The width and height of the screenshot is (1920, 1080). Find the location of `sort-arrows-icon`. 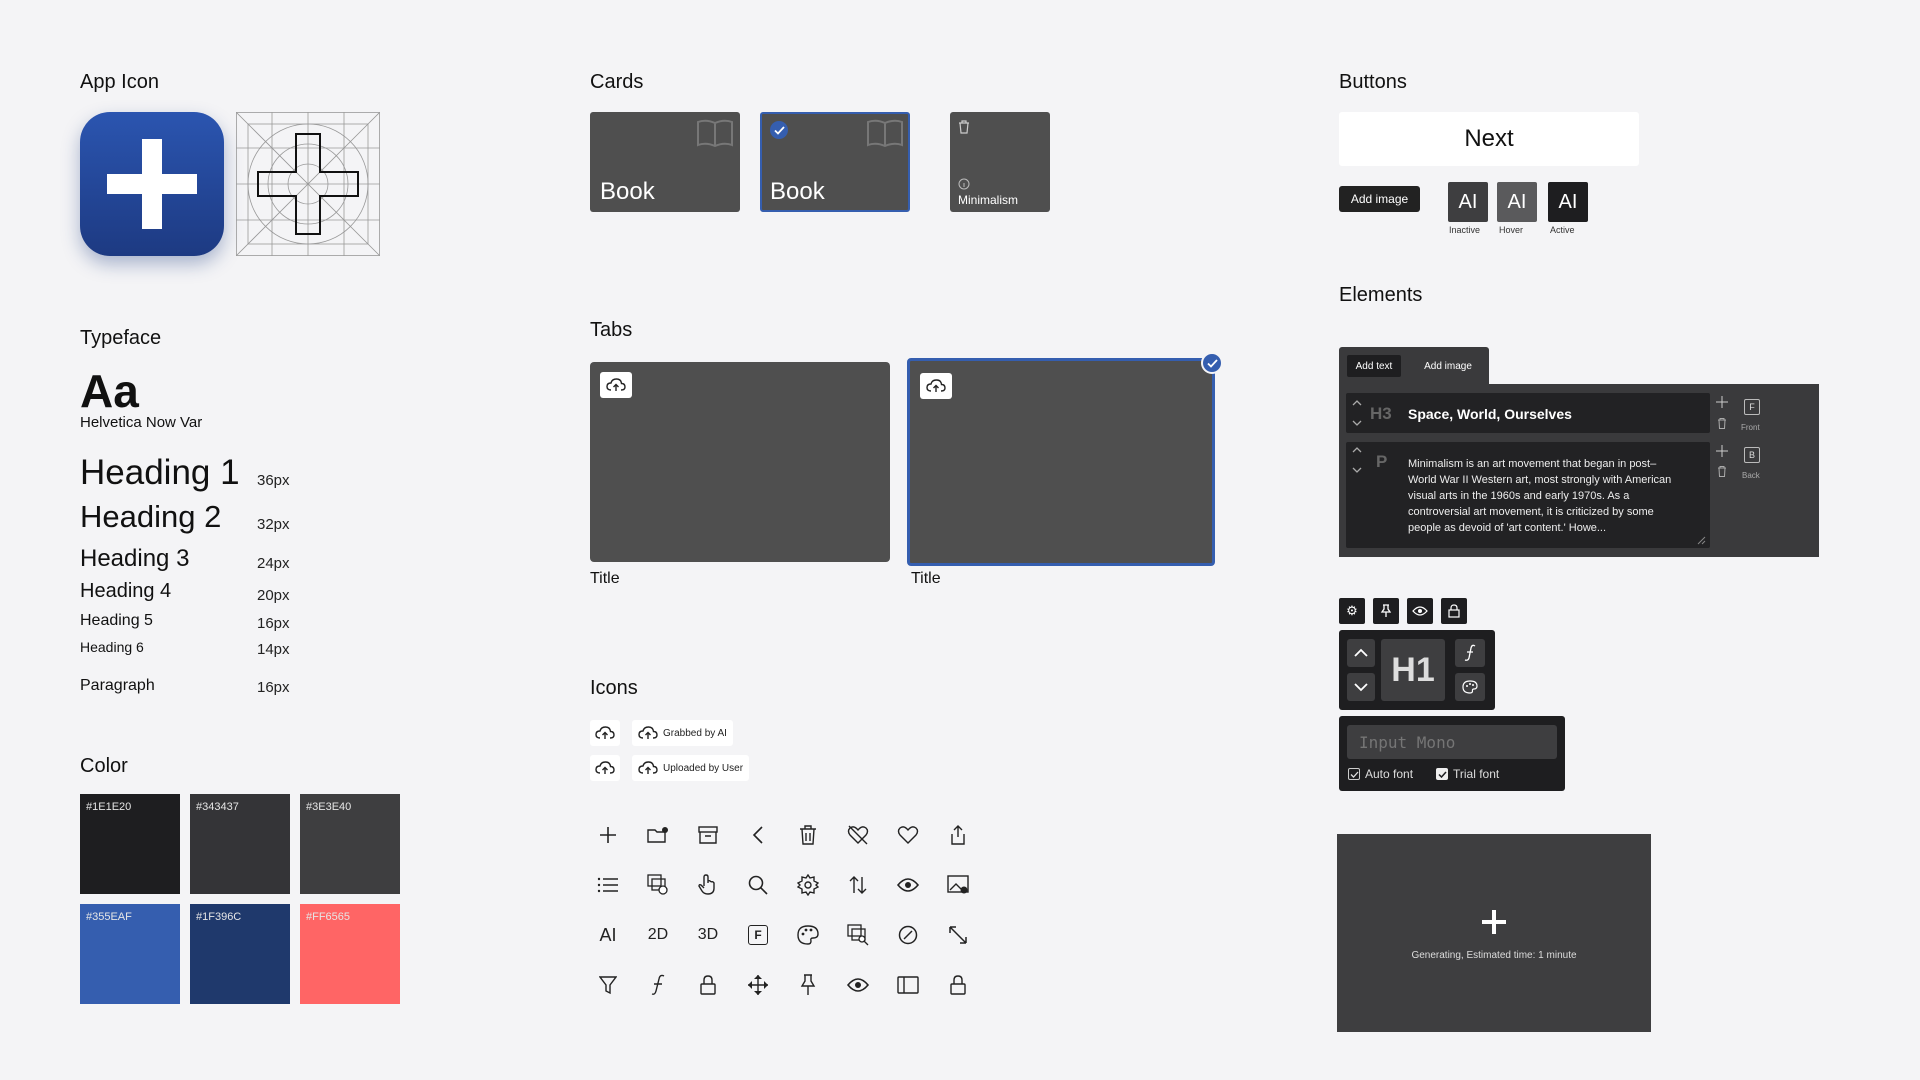

sort-arrows-icon is located at coordinates (858, 885).